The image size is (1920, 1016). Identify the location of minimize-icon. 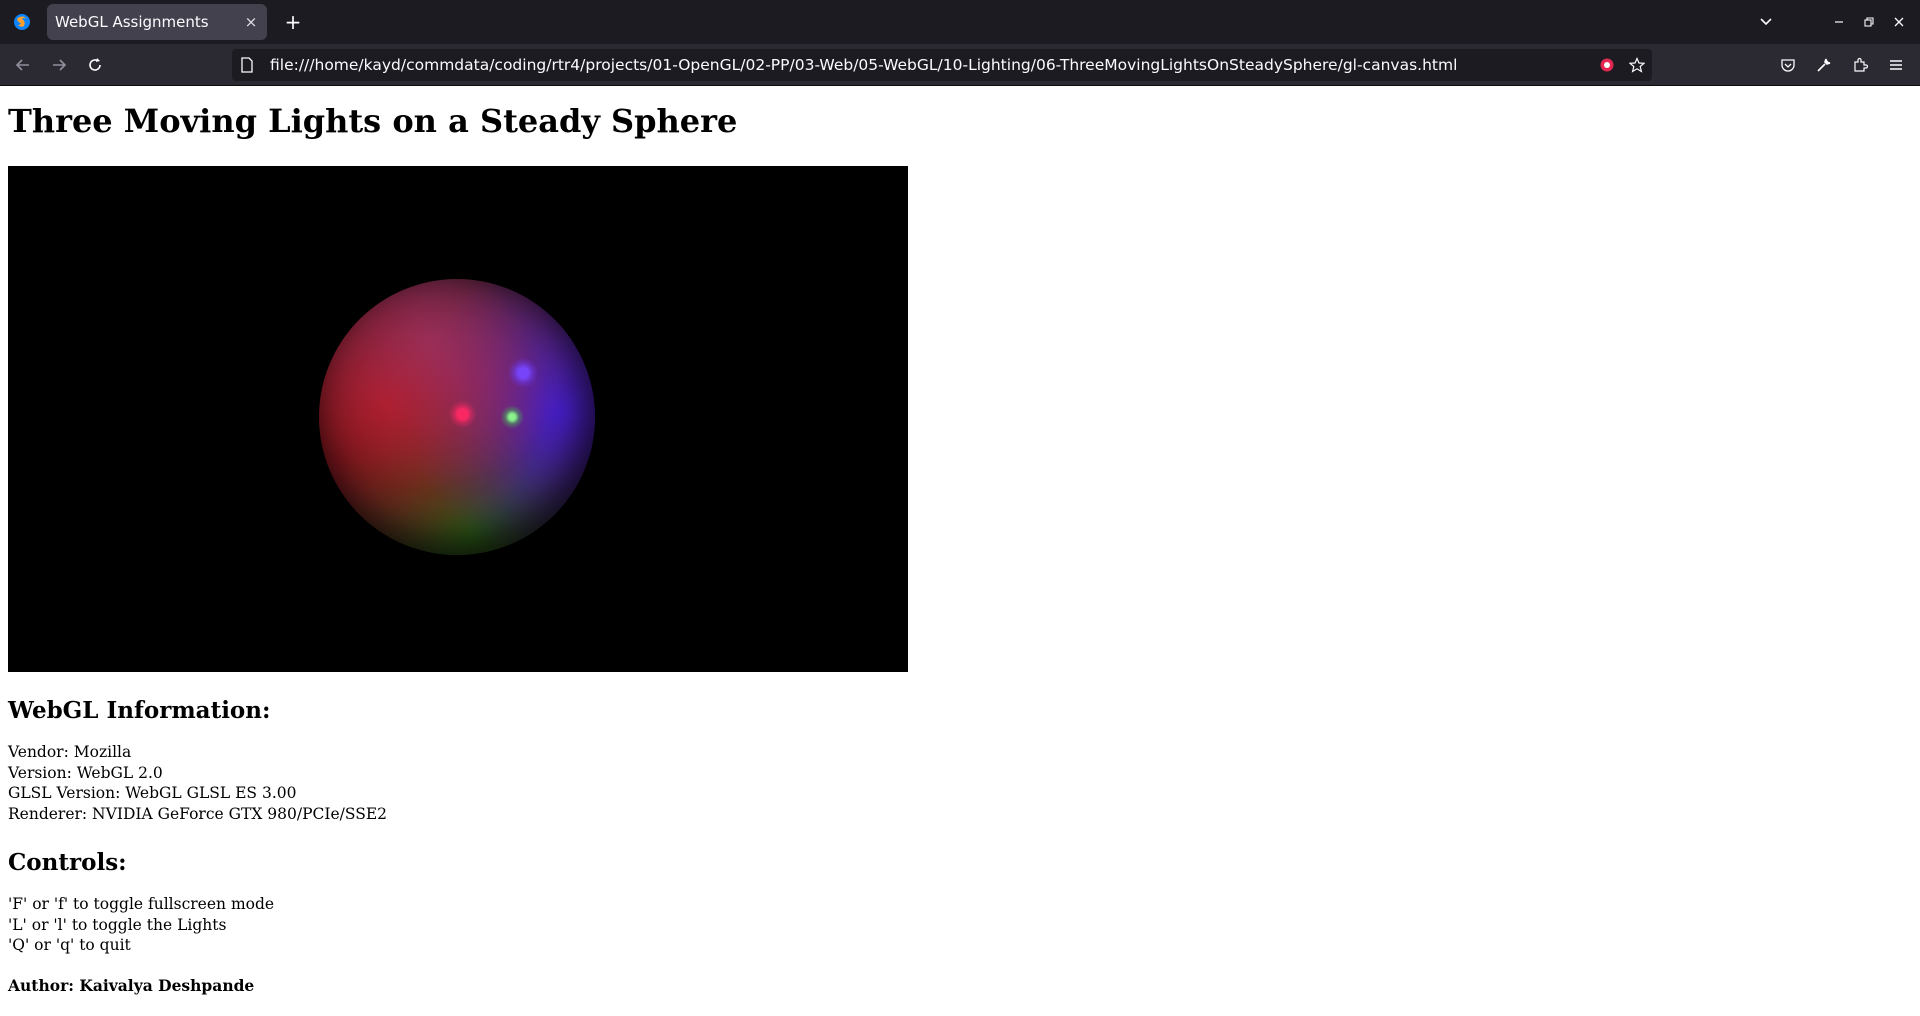
(1839, 22).